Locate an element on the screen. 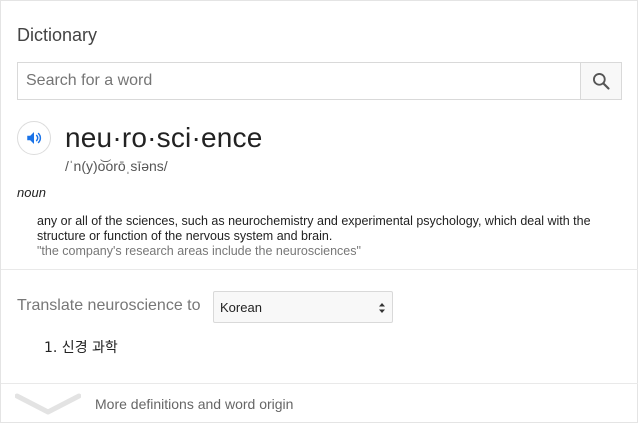 The height and width of the screenshot is (424, 638). language-select: Korean is located at coordinates (303, 307).